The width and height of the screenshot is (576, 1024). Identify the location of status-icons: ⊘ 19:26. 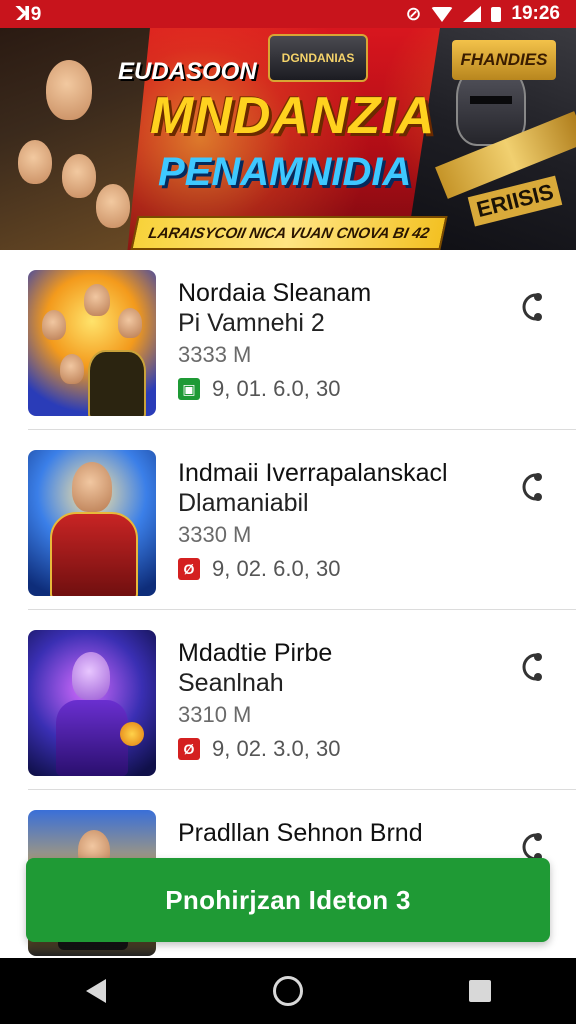
(482, 14).